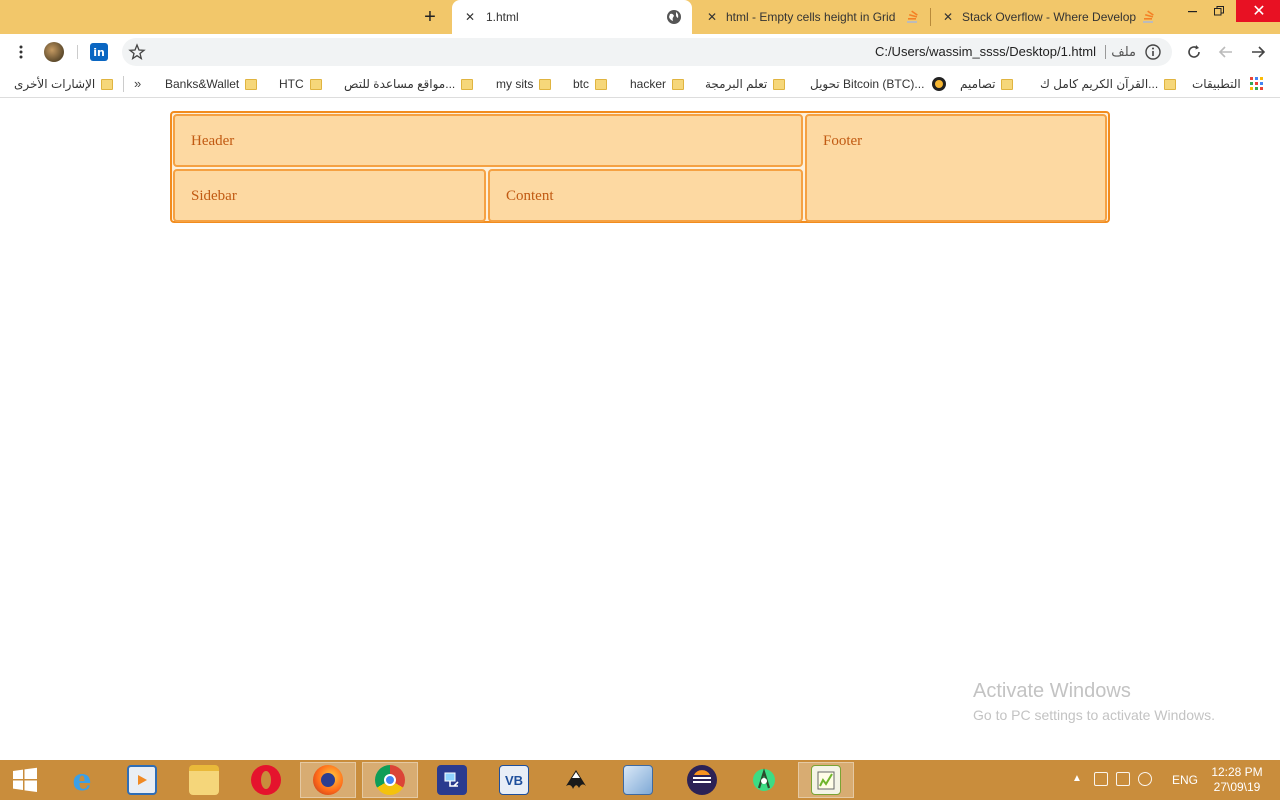 This screenshot has width=1280, height=800. I want to click on bookmark-label: الإشارات الأخرى, so click(55, 84).